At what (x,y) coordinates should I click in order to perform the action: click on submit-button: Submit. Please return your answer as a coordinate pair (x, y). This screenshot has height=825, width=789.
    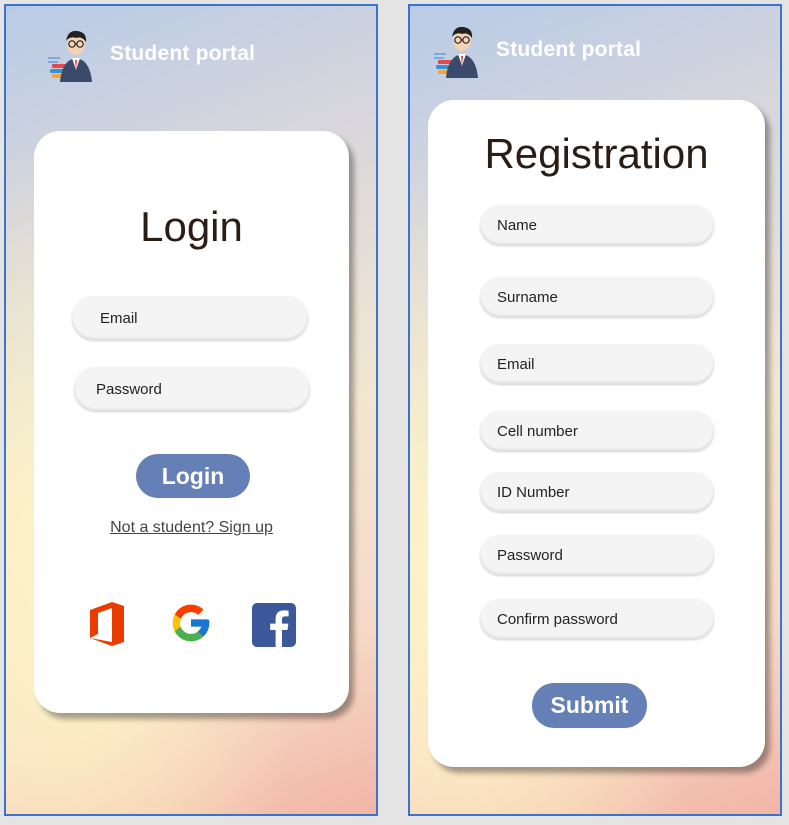
    Looking at the image, I should click on (589, 705).